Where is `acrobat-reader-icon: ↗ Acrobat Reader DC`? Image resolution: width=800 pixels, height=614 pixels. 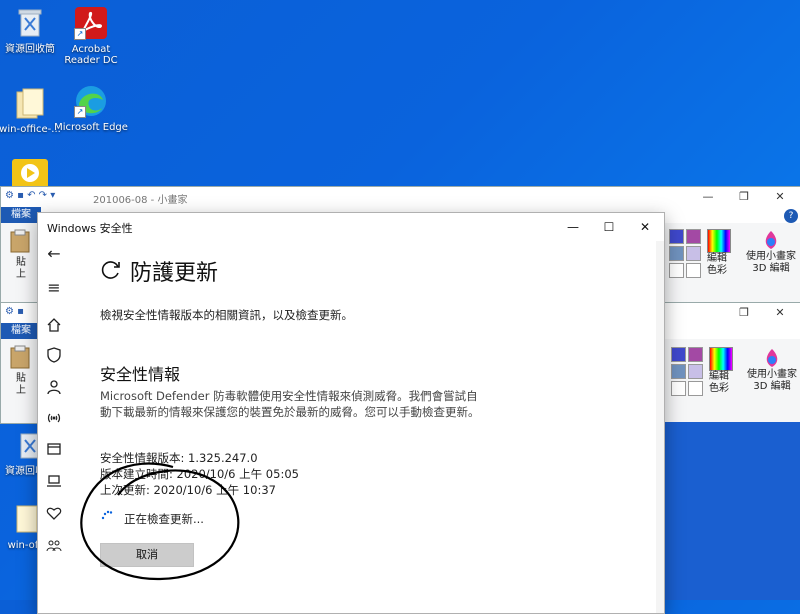 acrobat-reader-icon: ↗ Acrobat Reader DC is located at coordinates (91, 36).